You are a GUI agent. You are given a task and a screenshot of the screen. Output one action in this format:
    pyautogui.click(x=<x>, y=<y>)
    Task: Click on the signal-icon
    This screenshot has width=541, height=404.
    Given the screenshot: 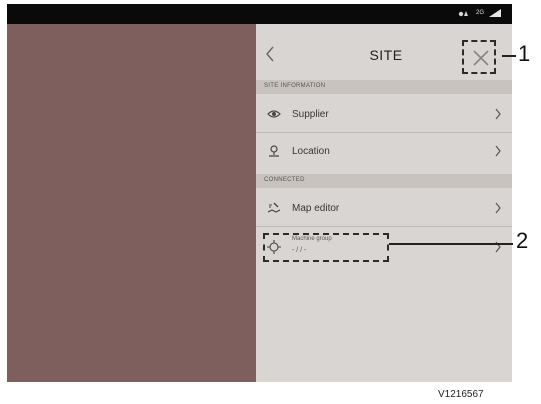 What is the action you would take?
    pyautogui.click(x=463, y=14)
    